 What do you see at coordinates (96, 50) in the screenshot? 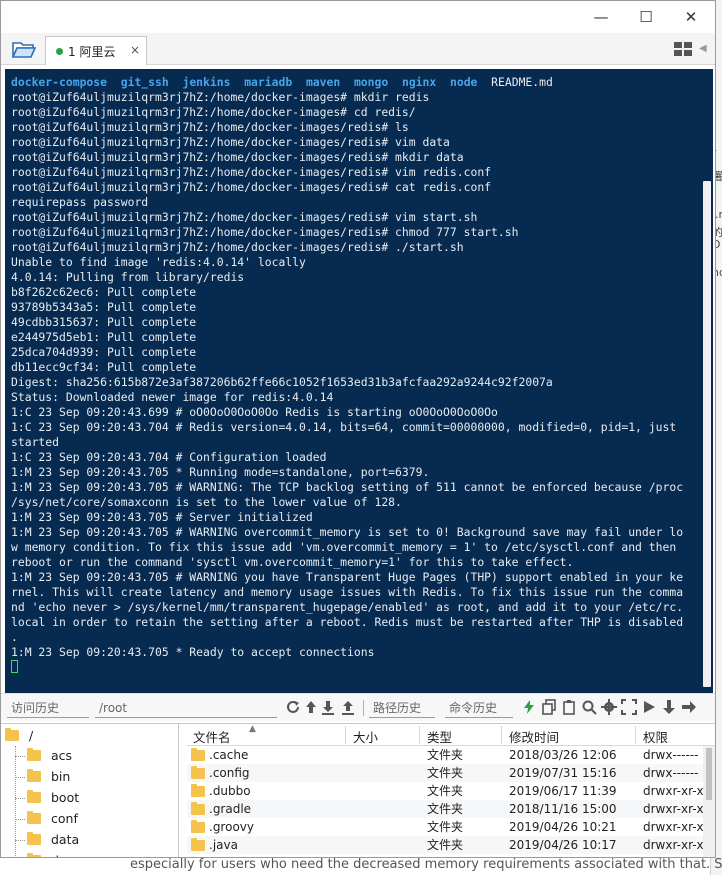
I see `tab-aliyun: 1 阿里云 ×` at bounding box center [96, 50].